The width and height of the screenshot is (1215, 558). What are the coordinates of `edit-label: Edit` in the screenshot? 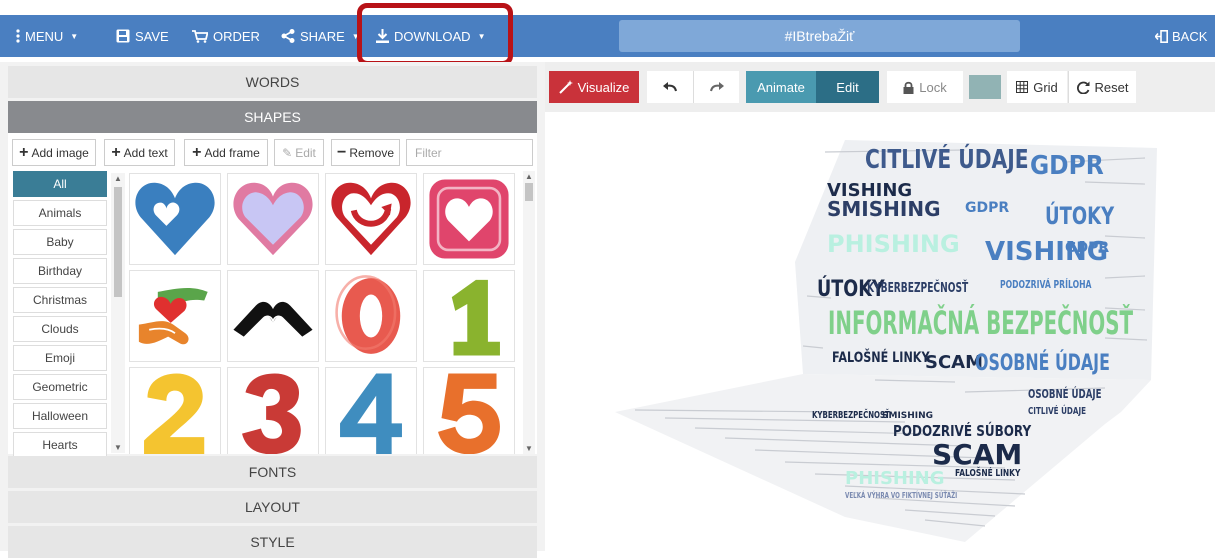 It's located at (305, 152).